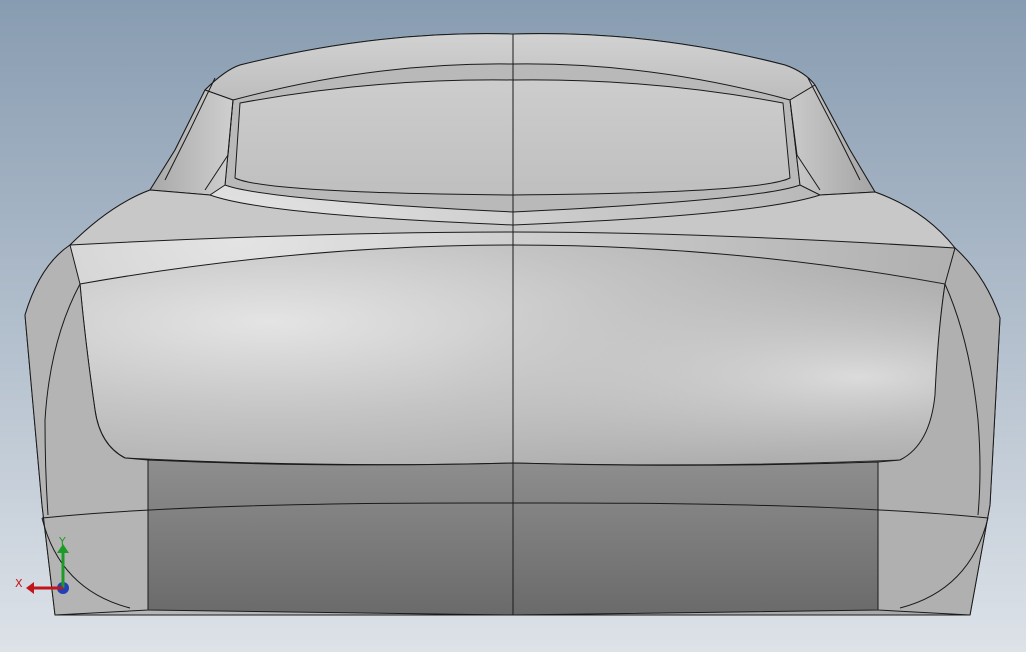 This screenshot has width=1026, height=652. I want to click on x-axis-label: X, so click(19, 583).